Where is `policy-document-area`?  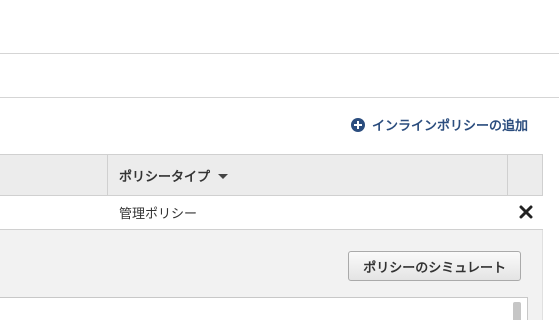 policy-document-area is located at coordinates (264, 308).